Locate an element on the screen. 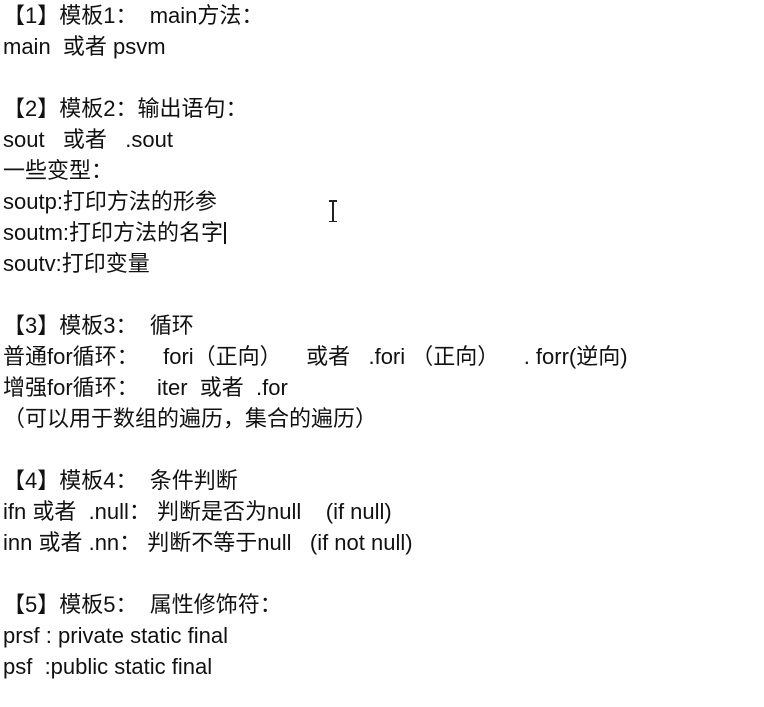 The width and height of the screenshot is (764, 707). i-beam-cursor-icon is located at coordinates (333, 211).